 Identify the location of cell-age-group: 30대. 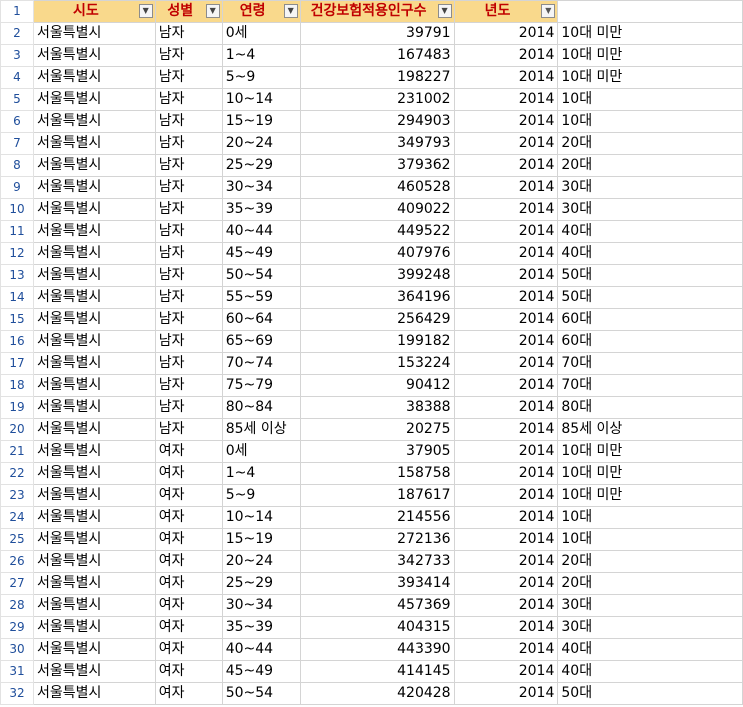
(650, 209).